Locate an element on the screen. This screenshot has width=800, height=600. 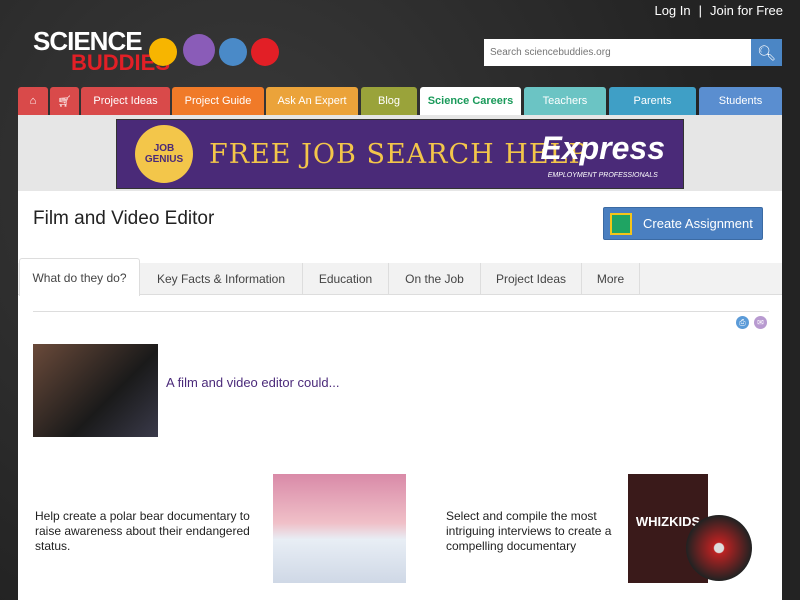
polar-bear-photo is located at coordinates (339, 528).